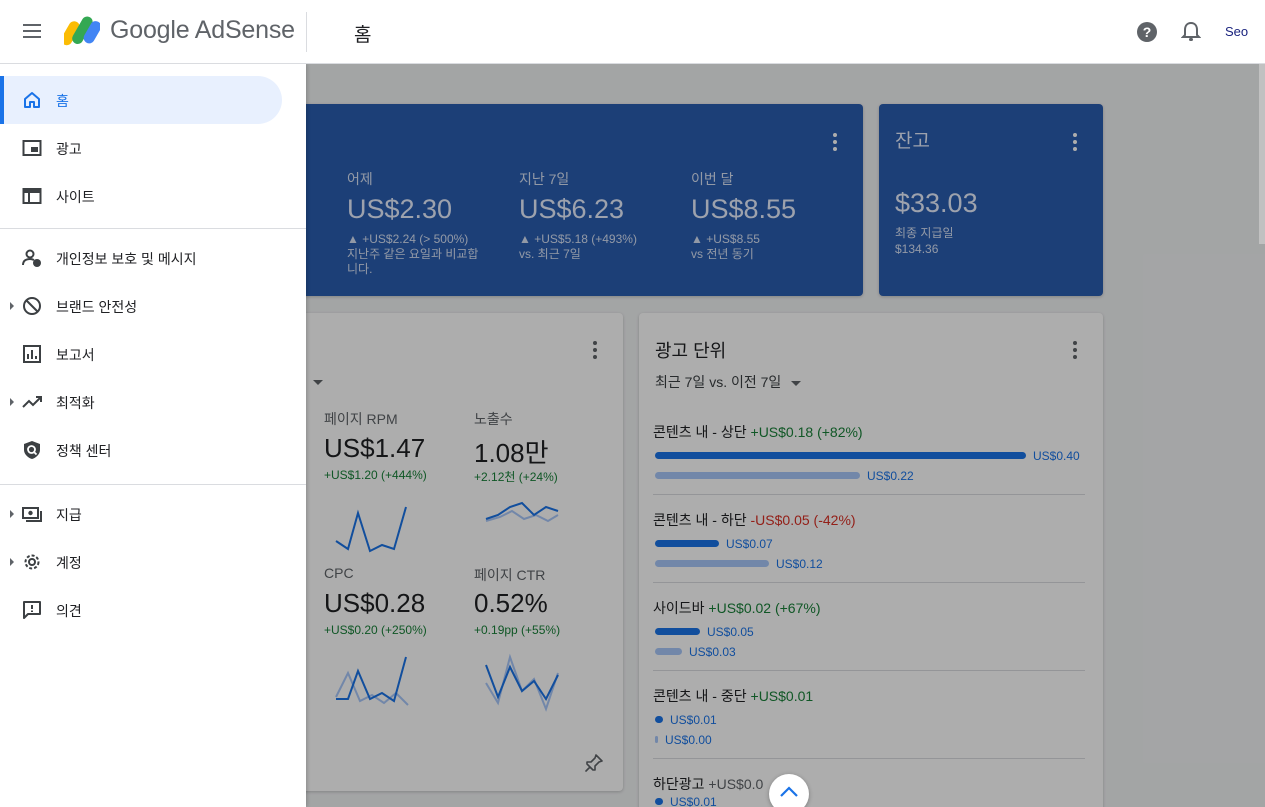  Describe the element at coordinates (141, 562) in the screenshot. I see `sidebar-item-account: 계정` at that location.